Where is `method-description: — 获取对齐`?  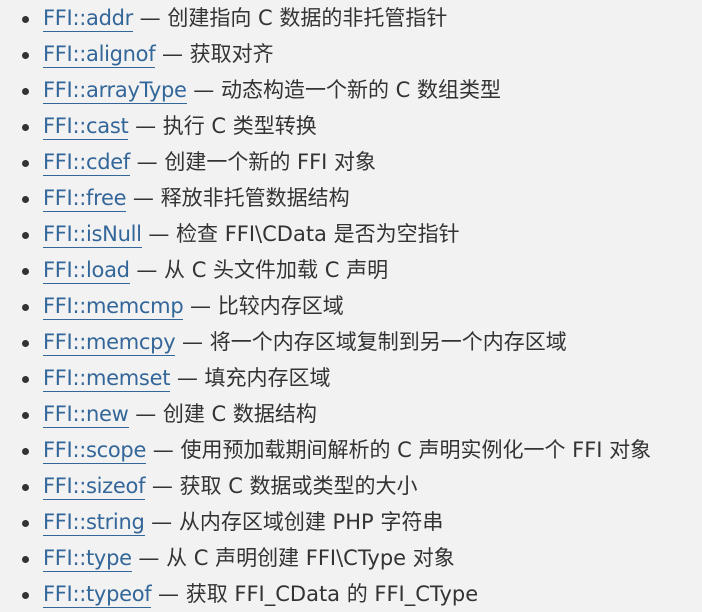
method-description: — 获取对齐 is located at coordinates (214, 54).